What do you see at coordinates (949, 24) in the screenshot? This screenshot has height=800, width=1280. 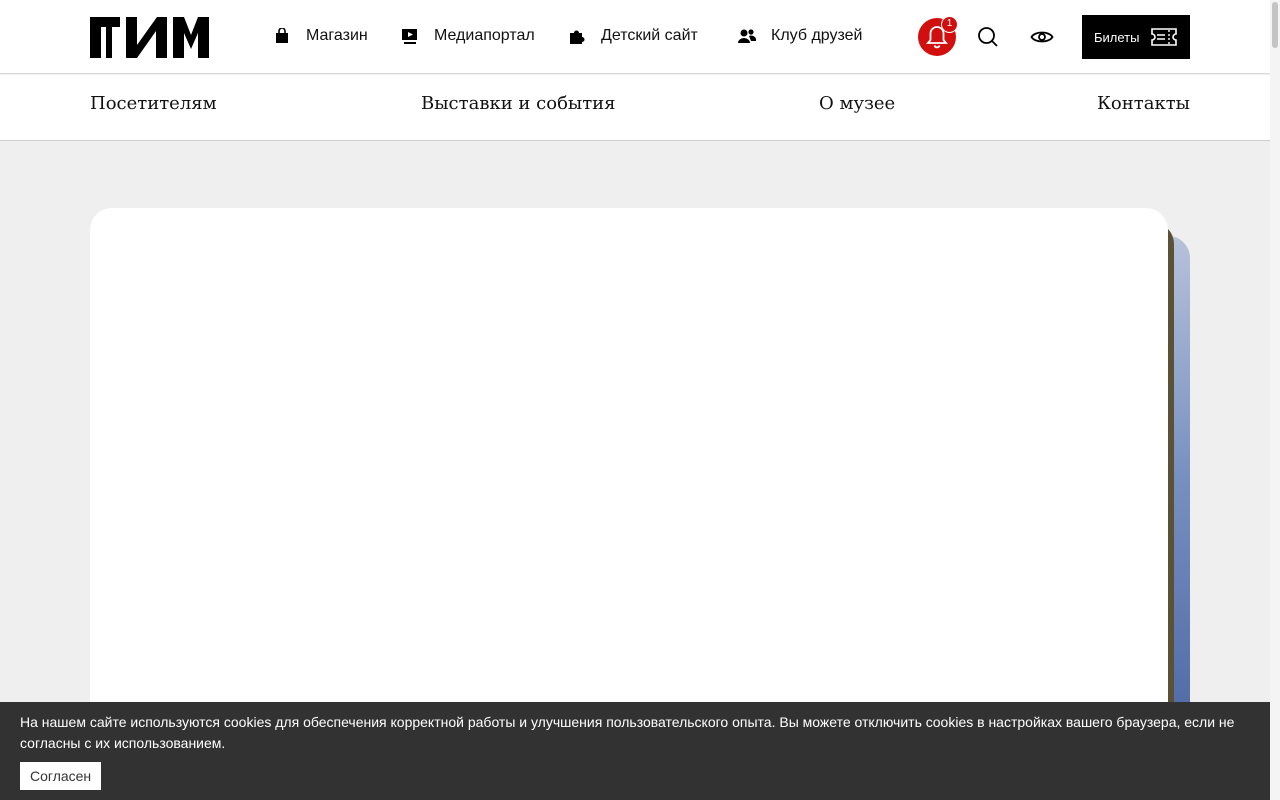 I see `notification-count-badge: 1` at bounding box center [949, 24].